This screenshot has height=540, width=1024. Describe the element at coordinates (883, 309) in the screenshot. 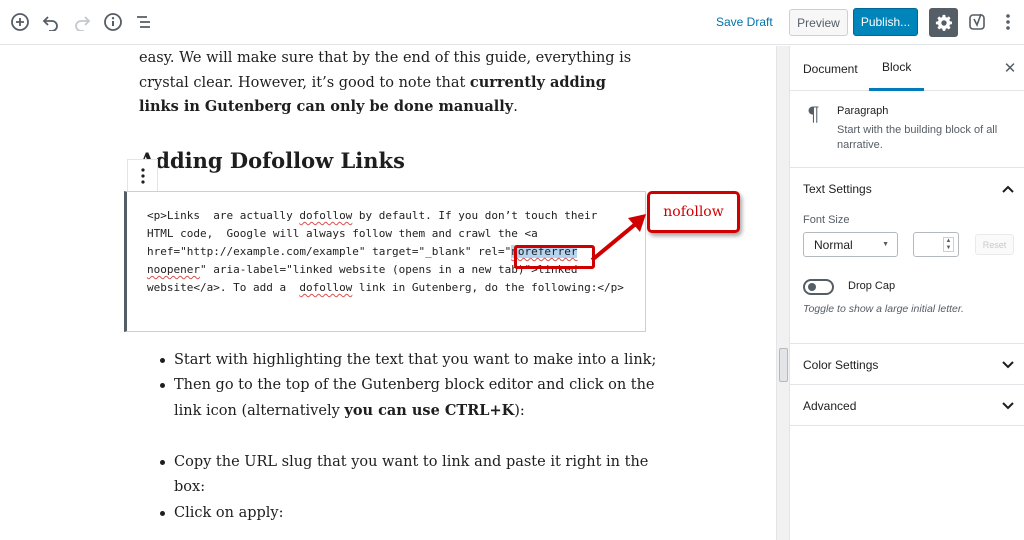

I see `drop-cap-help: Toggle to show a large initial letter.` at that location.